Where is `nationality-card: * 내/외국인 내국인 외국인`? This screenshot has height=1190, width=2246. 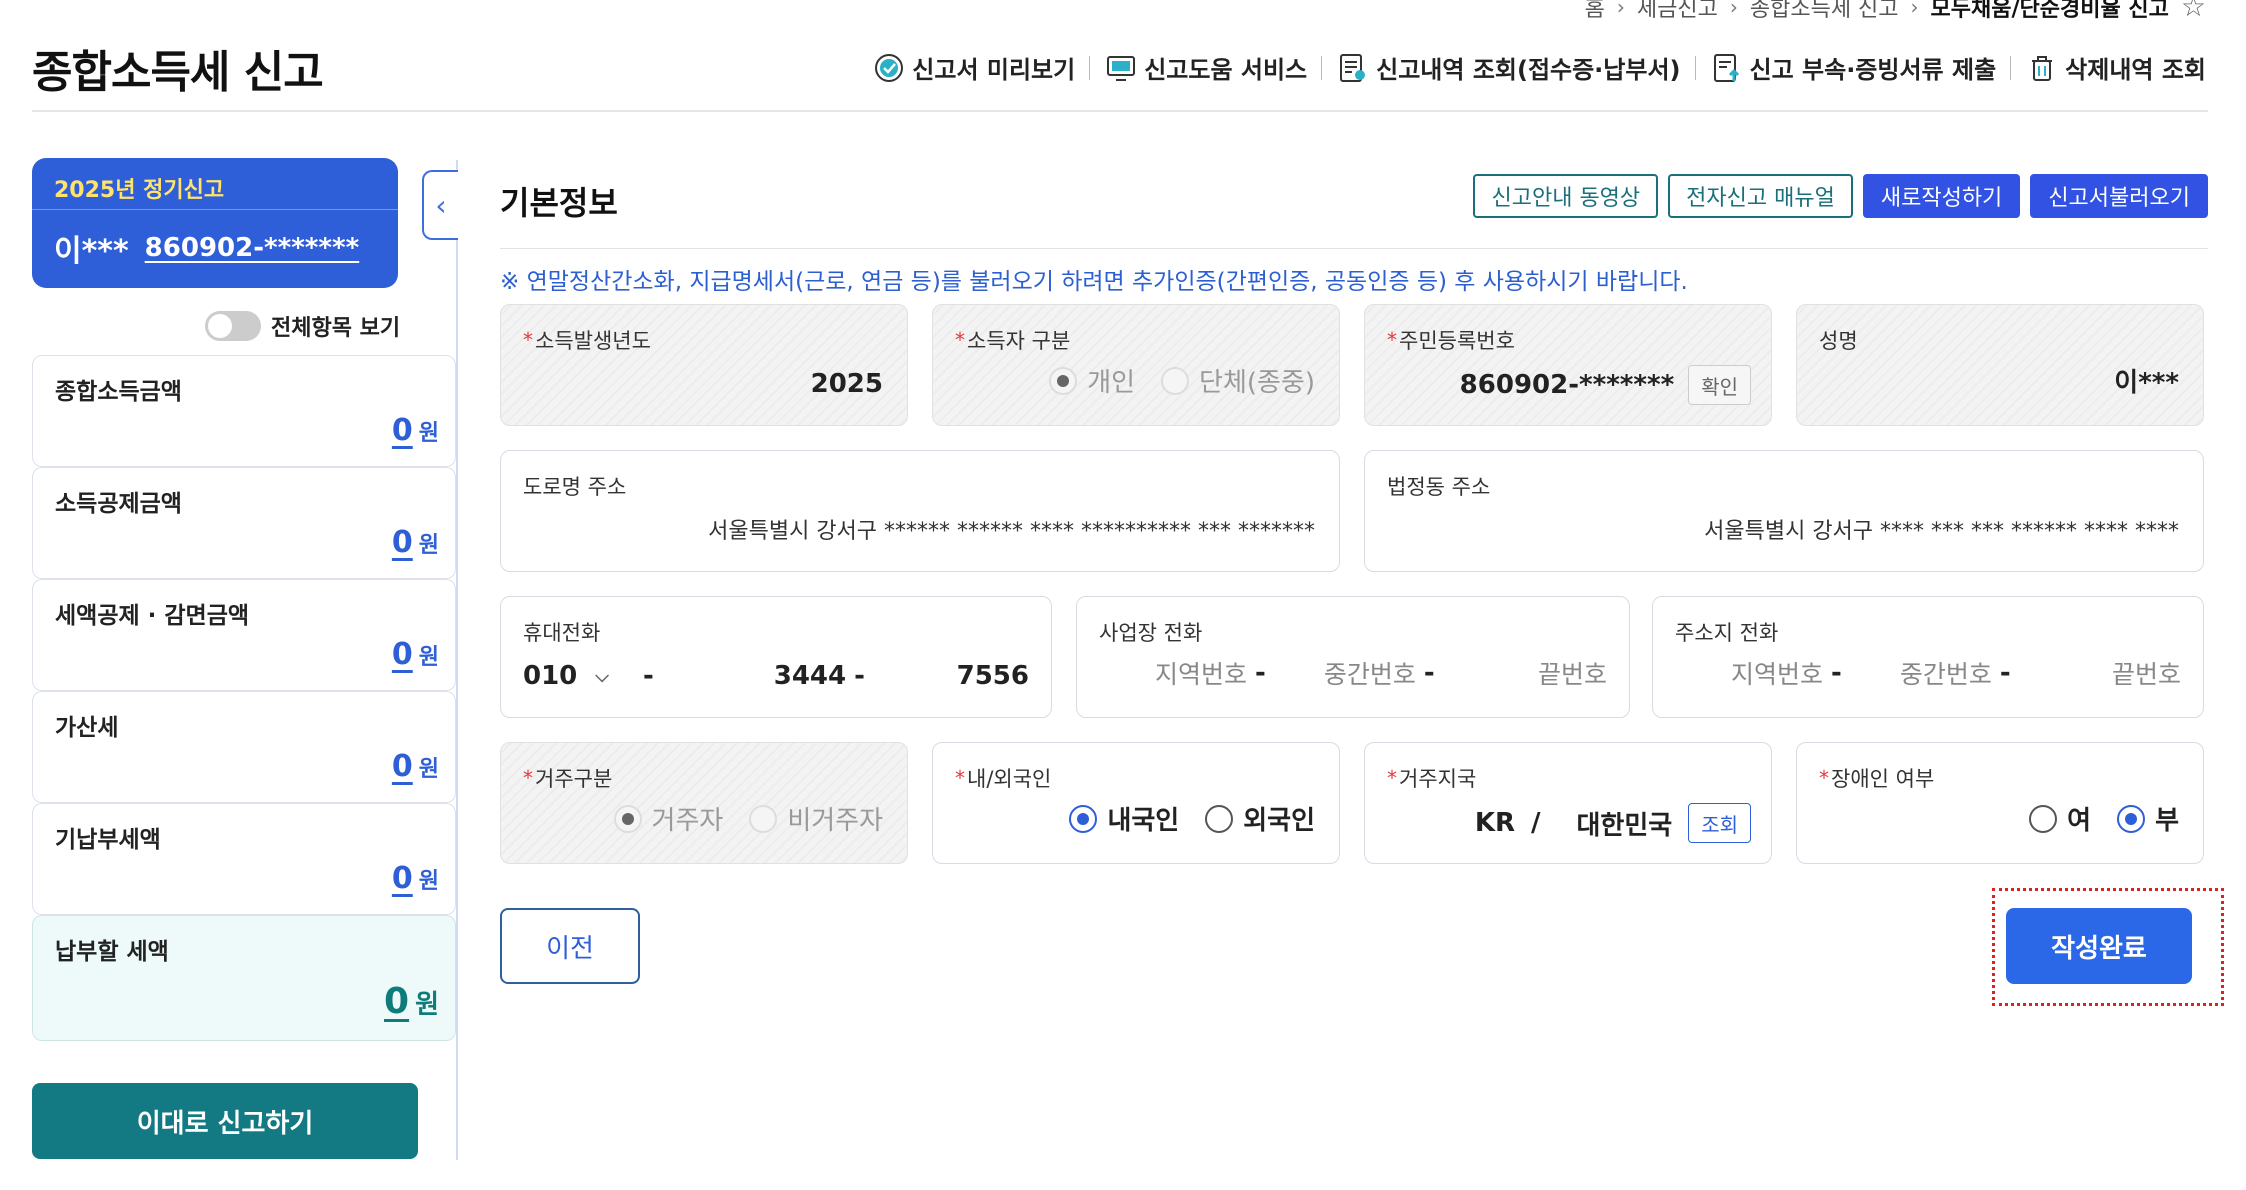 nationality-card: * 내/외국인 내국인 외국인 is located at coordinates (1136, 803).